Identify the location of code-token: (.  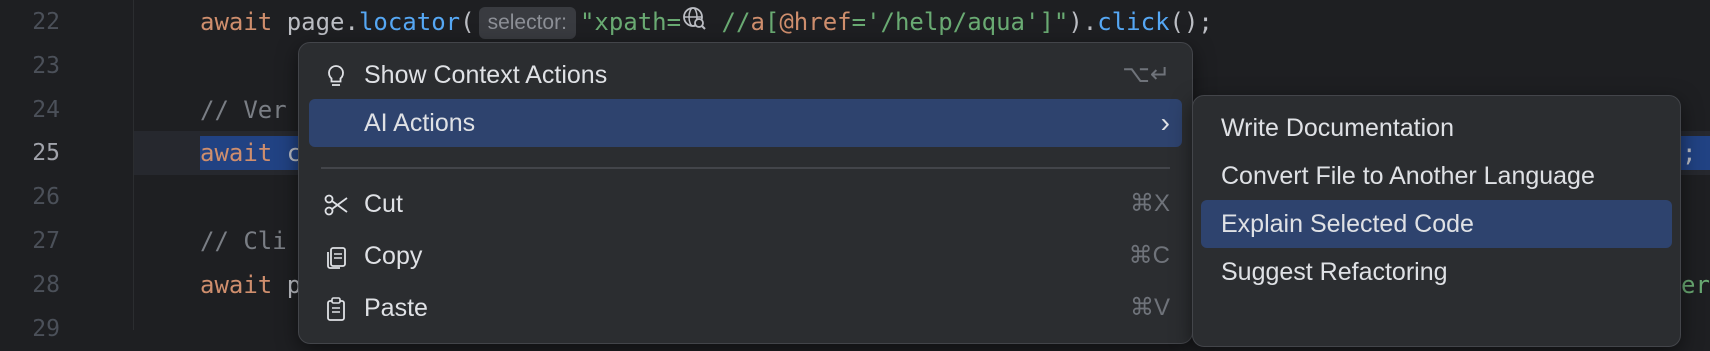
(467, 22).